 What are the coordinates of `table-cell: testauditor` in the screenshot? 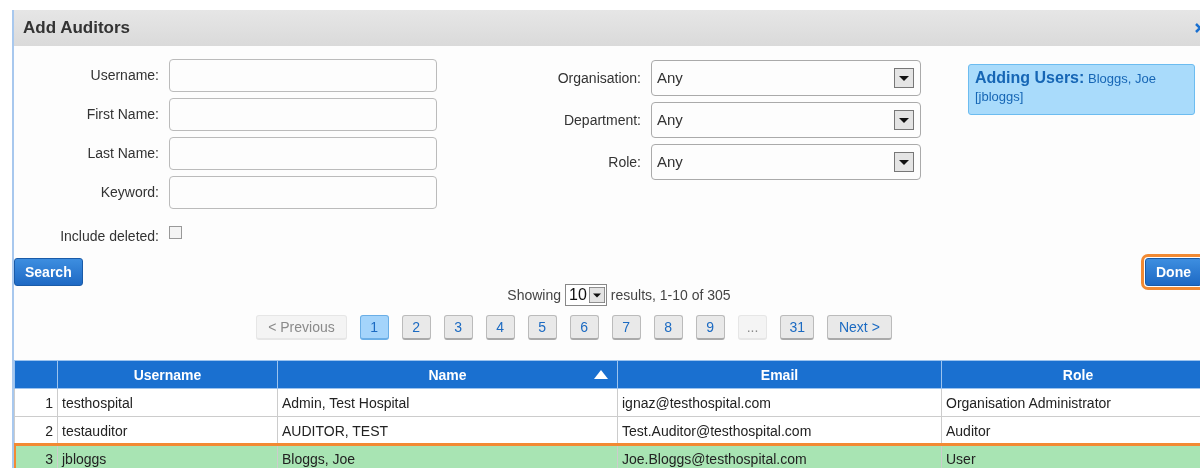 It's located at (167, 430).